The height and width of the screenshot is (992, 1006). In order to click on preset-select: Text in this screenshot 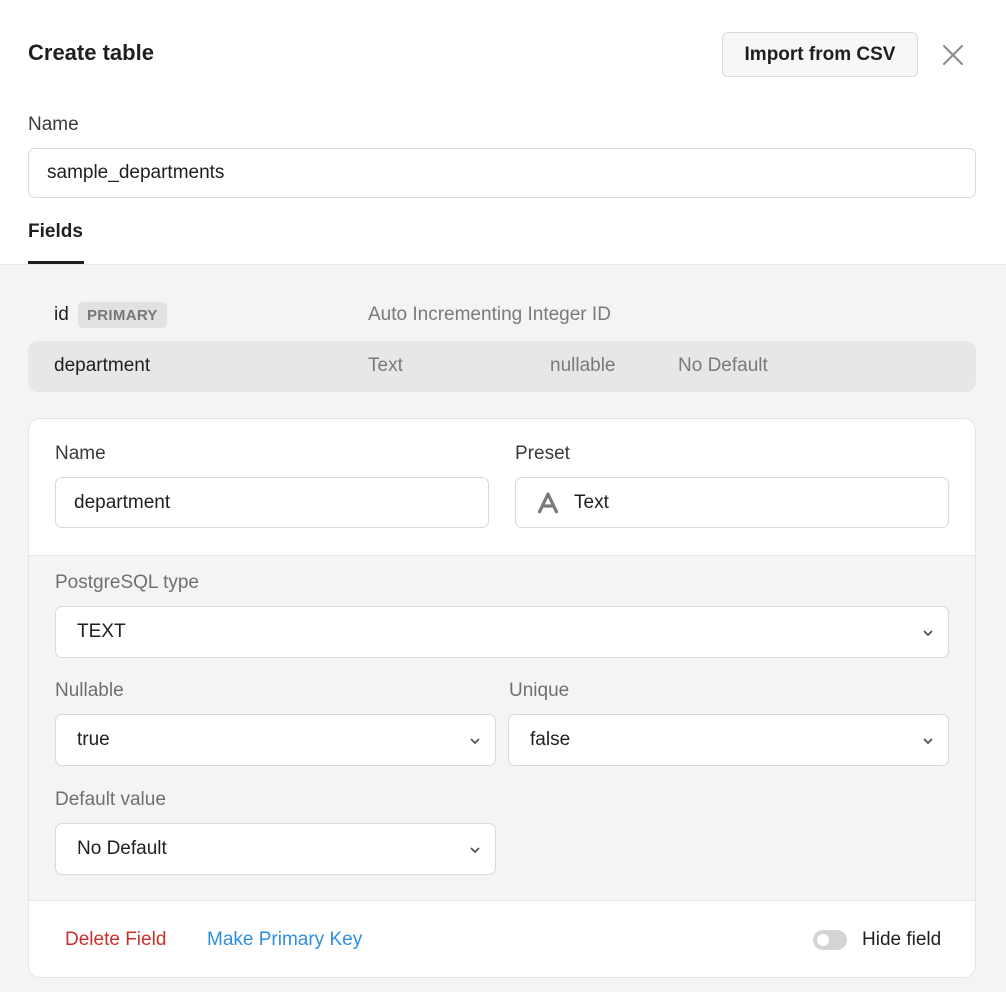, I will do `click(732, 502)`.